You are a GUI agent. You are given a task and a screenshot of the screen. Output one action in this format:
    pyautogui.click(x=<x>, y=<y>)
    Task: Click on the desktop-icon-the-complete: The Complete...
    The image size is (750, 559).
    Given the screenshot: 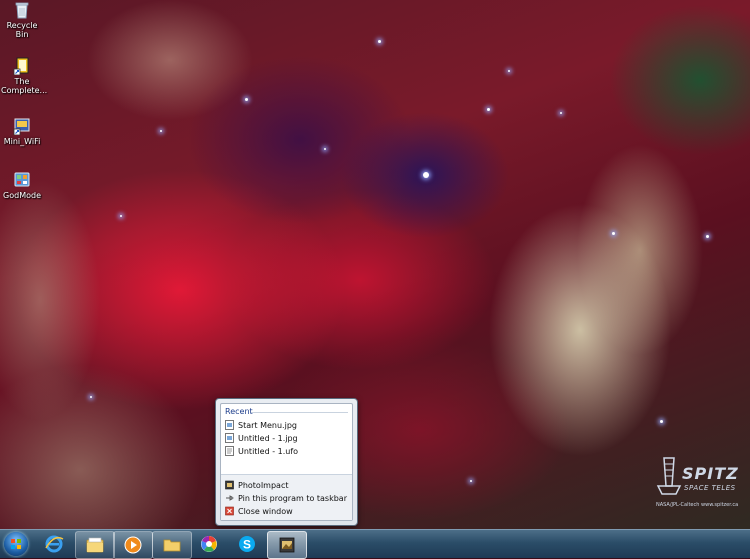 What is the action you would take?
    pyautogui.click(x=24, y=76)
    